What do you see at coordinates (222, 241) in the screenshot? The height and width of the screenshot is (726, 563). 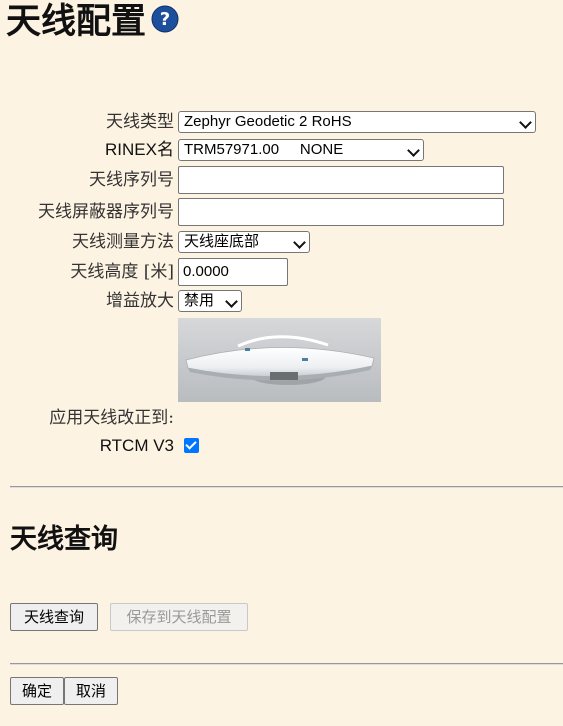 I see `measure-method-value: 天线座底部` at bounding box center [222, 241].